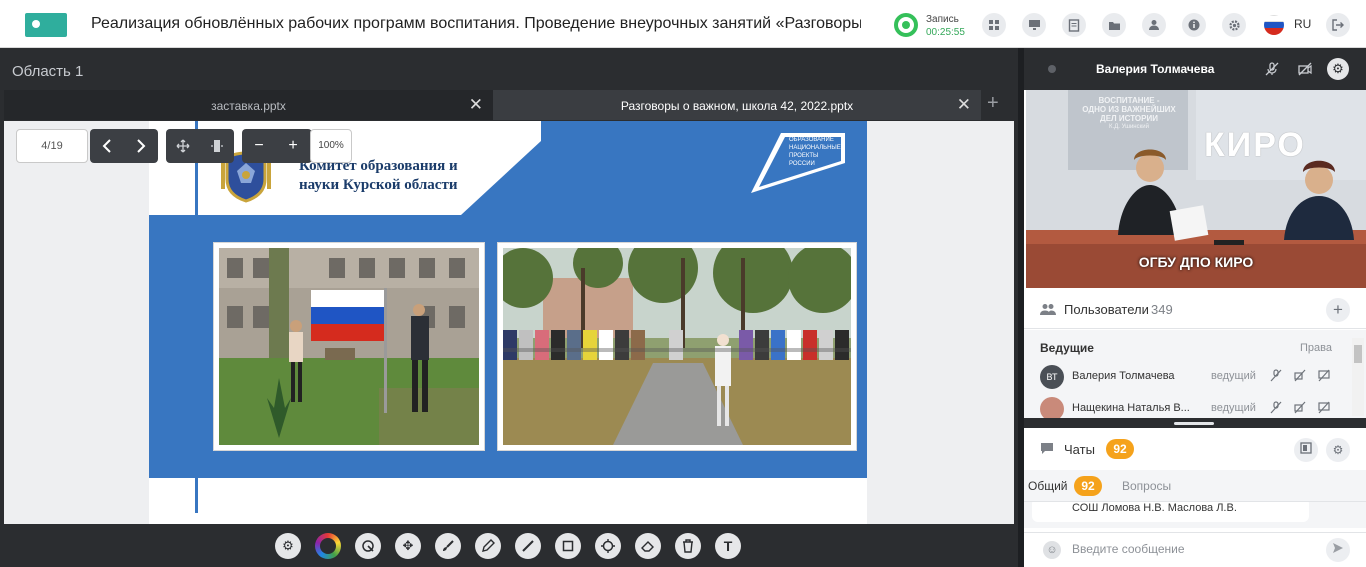 Image resolution: width=1366 pixels, height=567 pixels. What do you see at coordinates (408, 546) in the screenshot?
I see `move-icon: ✥` at bounding box center [408, 546].